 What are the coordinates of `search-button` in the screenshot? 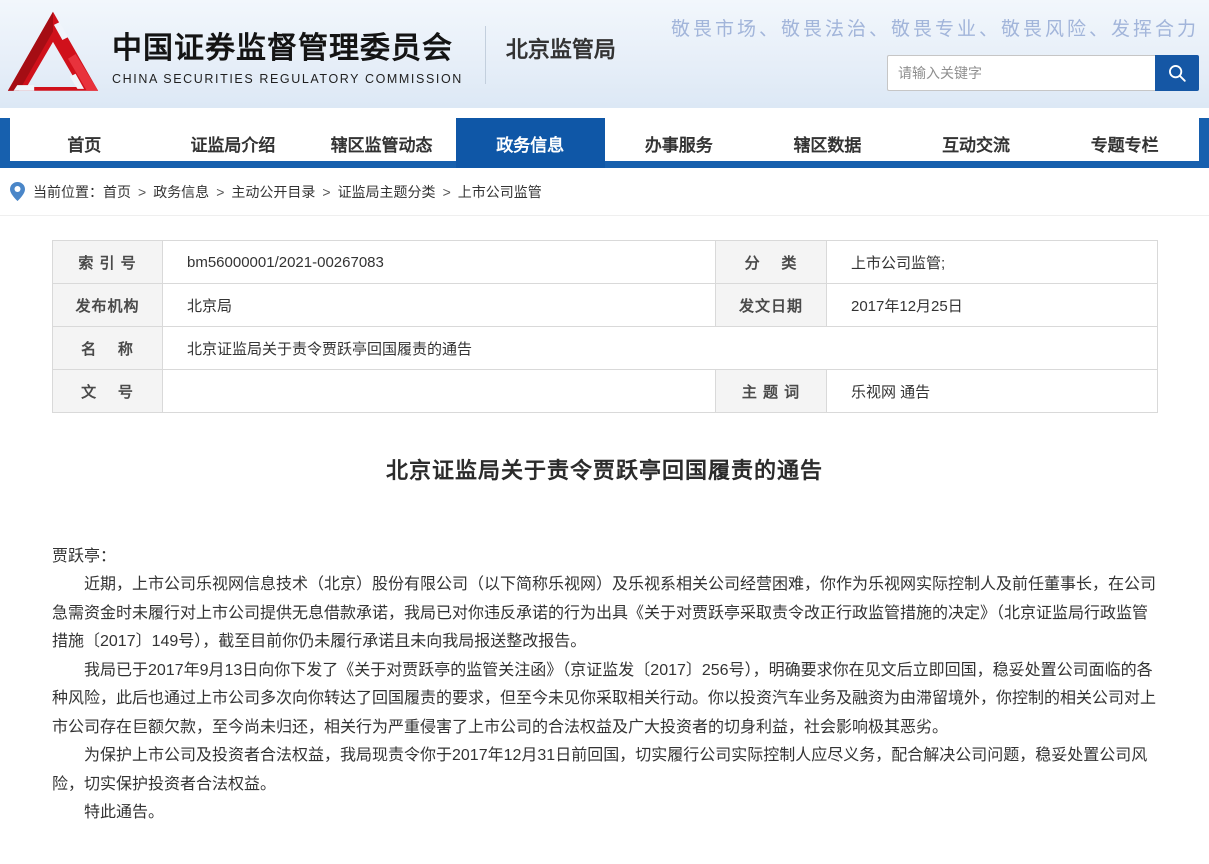 It's located at (1177, 73).